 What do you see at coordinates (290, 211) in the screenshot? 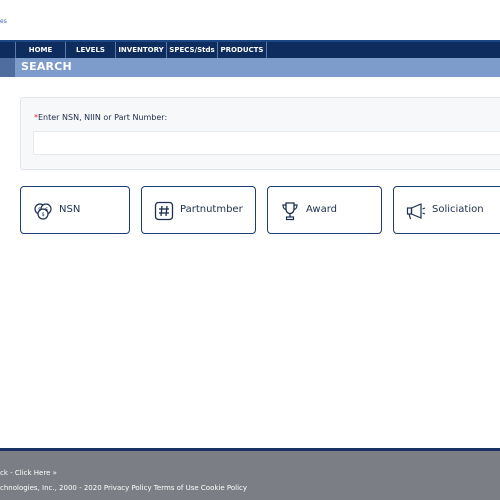
I see `trophy-icon` at bounding box center [290, 211].